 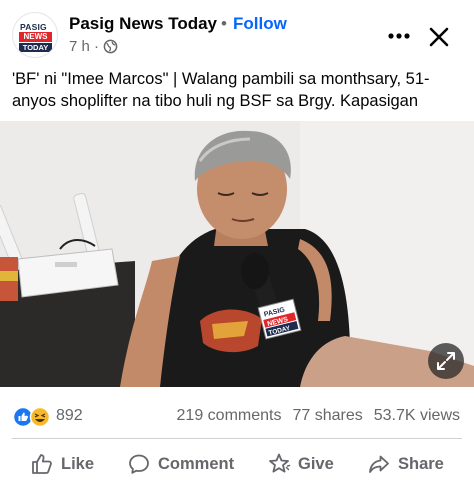 I want to click on expand-icon, so click(x=446, y=361).